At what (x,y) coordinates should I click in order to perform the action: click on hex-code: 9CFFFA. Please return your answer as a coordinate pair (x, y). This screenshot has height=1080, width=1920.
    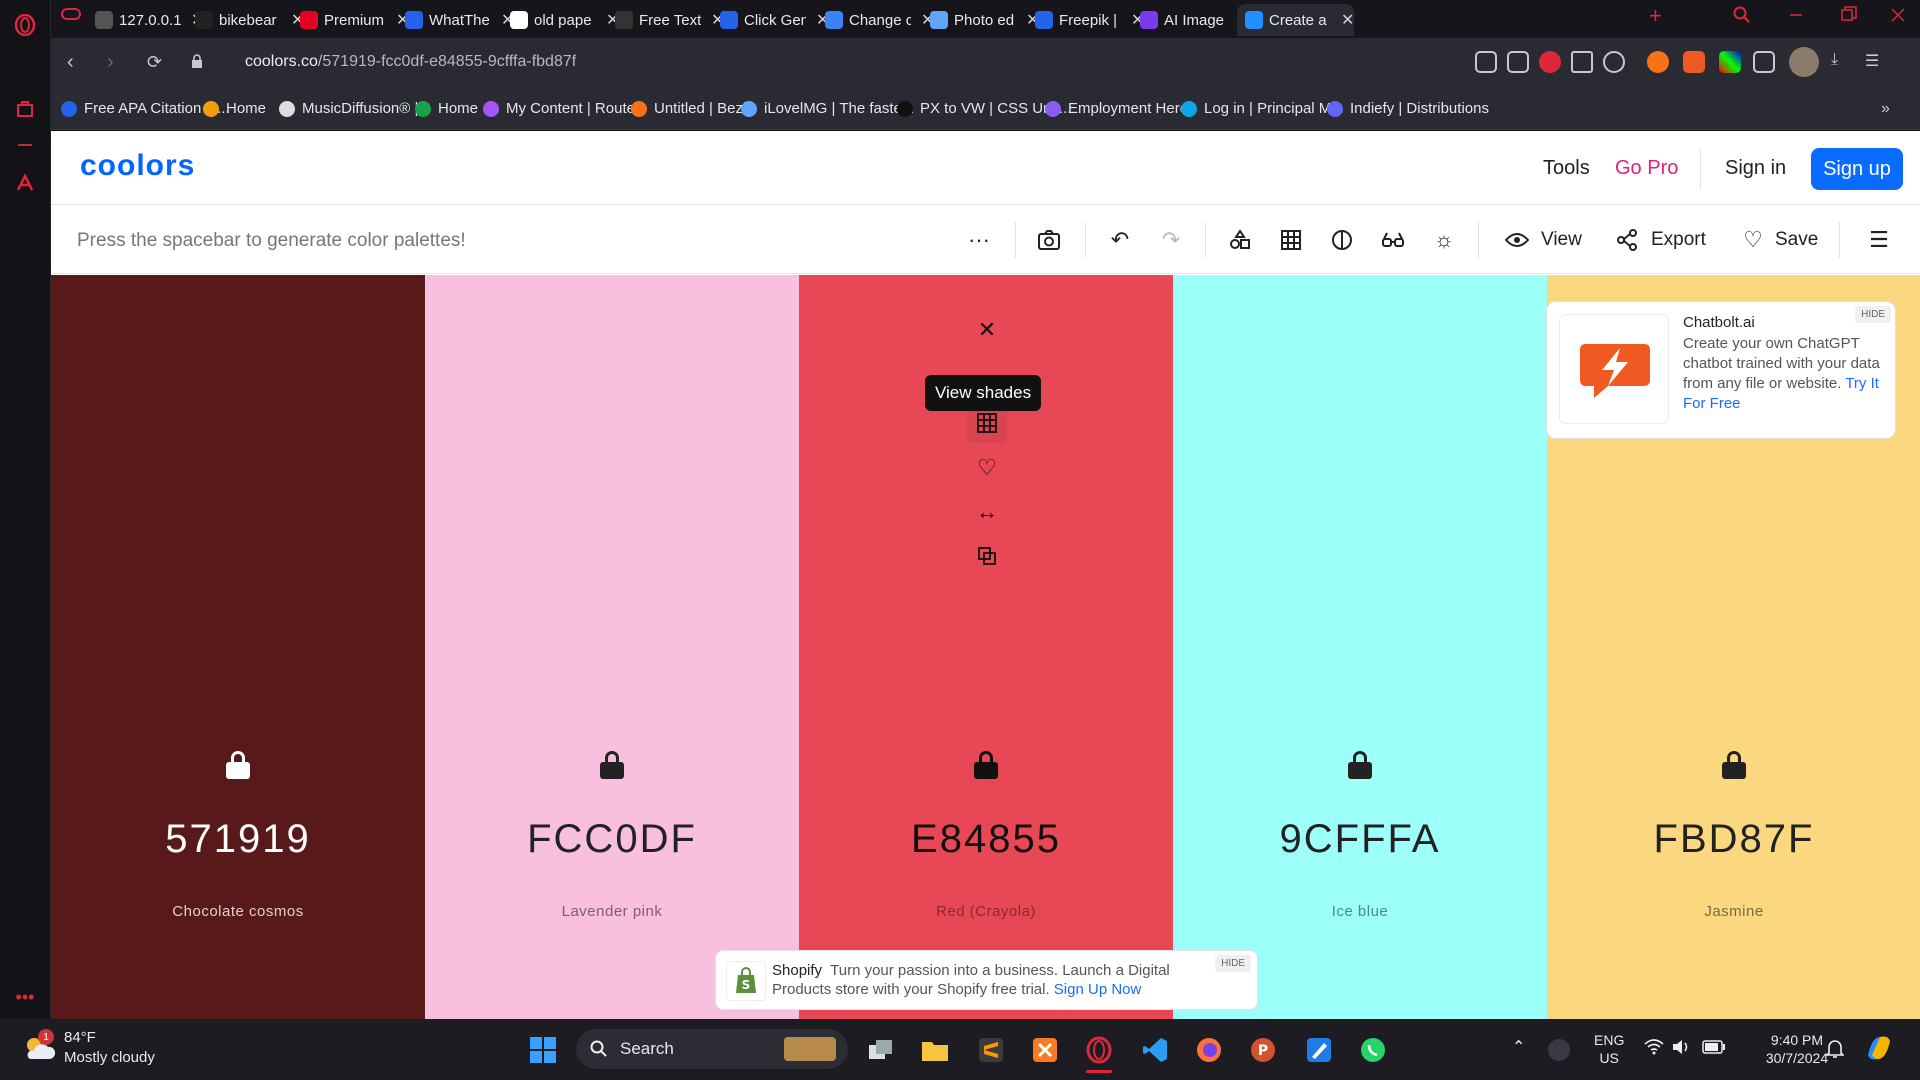
    Looking at the image, I should click on (1360, 839).